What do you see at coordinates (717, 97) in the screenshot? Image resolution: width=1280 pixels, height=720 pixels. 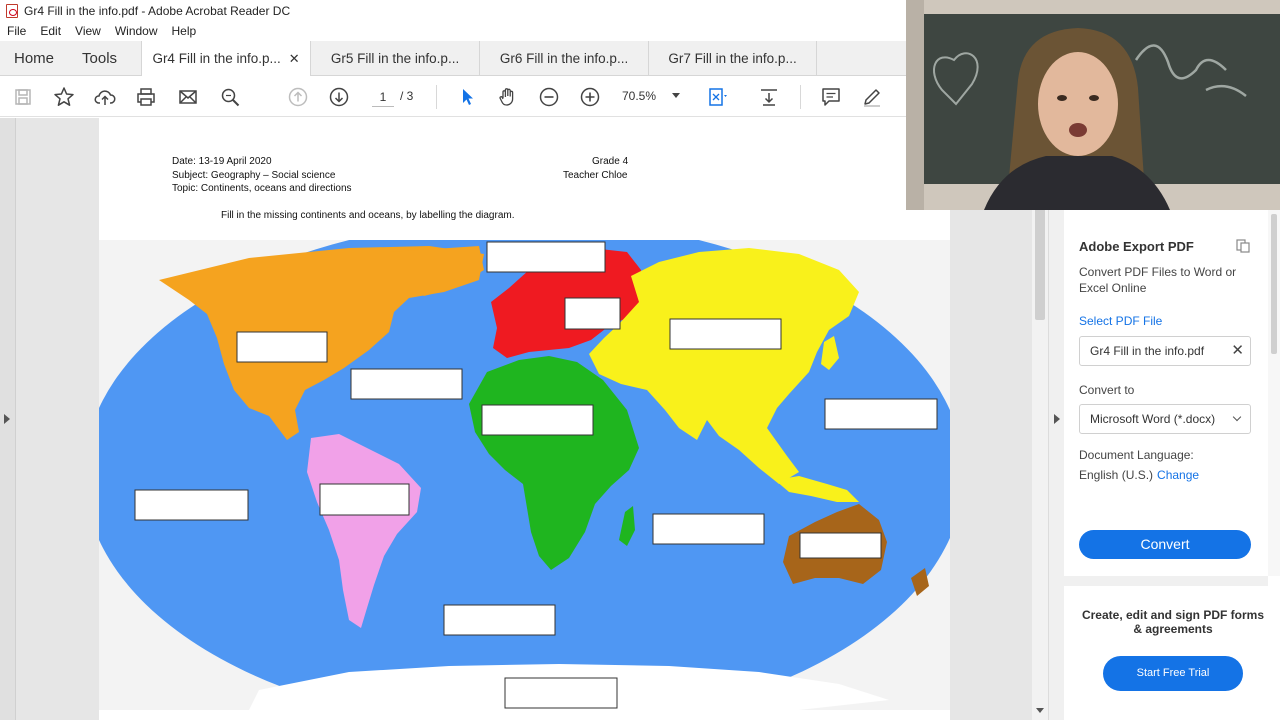 I see `fit-page-icon` at bounding box center [717, 97].